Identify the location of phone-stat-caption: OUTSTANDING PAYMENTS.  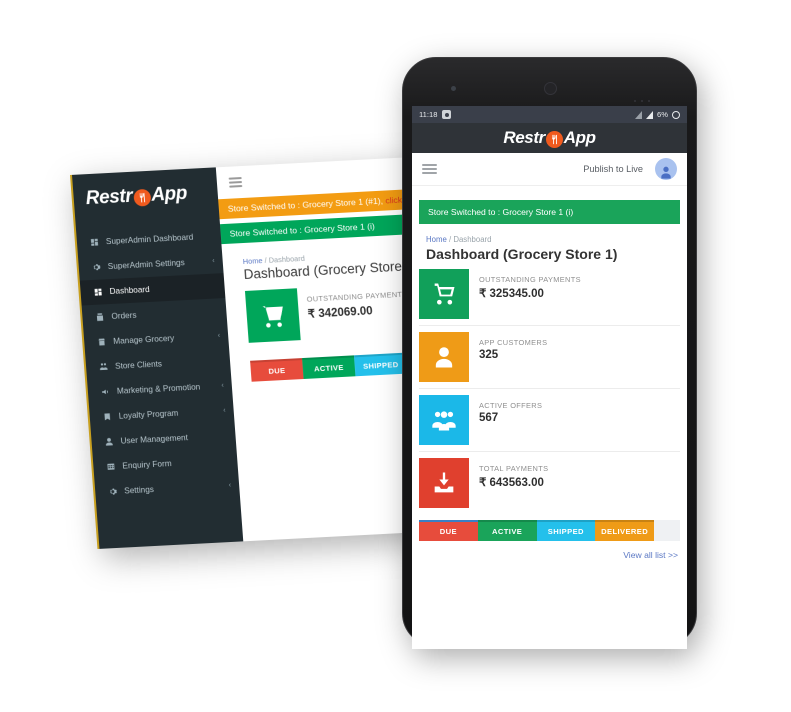
(530, 279).